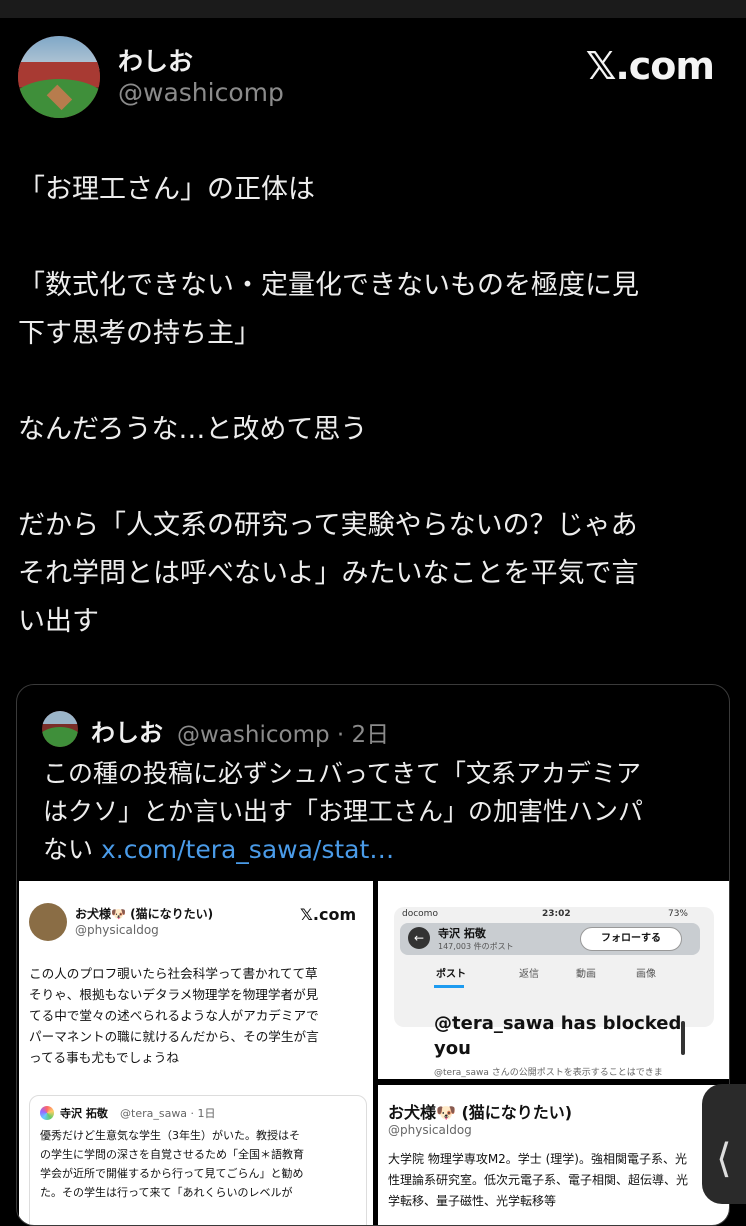 This screenshot has height=1226, width=746. What do you see at coordinates (283, 735) in the screenshot?
I see `quote-author-handle: @washicomp · 2日` at bounding box center [283, 735].